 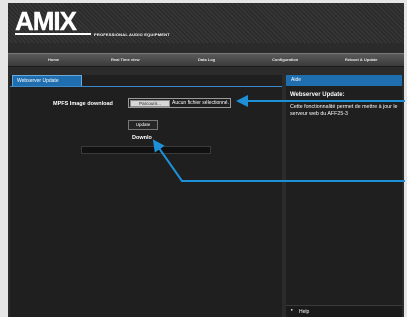 I want to click on file-input: Parcourir... Aucun fichier sélectionné., so click(x=179, y=103).